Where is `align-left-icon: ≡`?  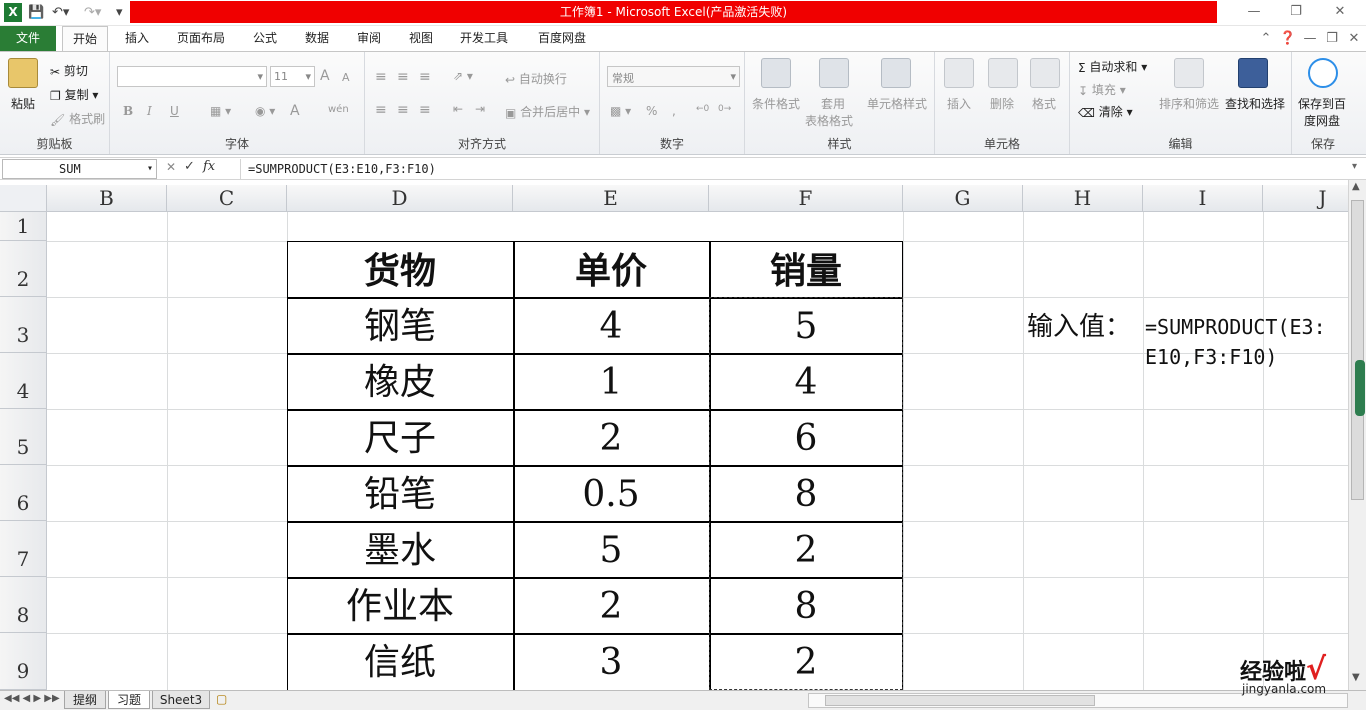
align-left-icon: ≡ is located at coordinates (381, 110).